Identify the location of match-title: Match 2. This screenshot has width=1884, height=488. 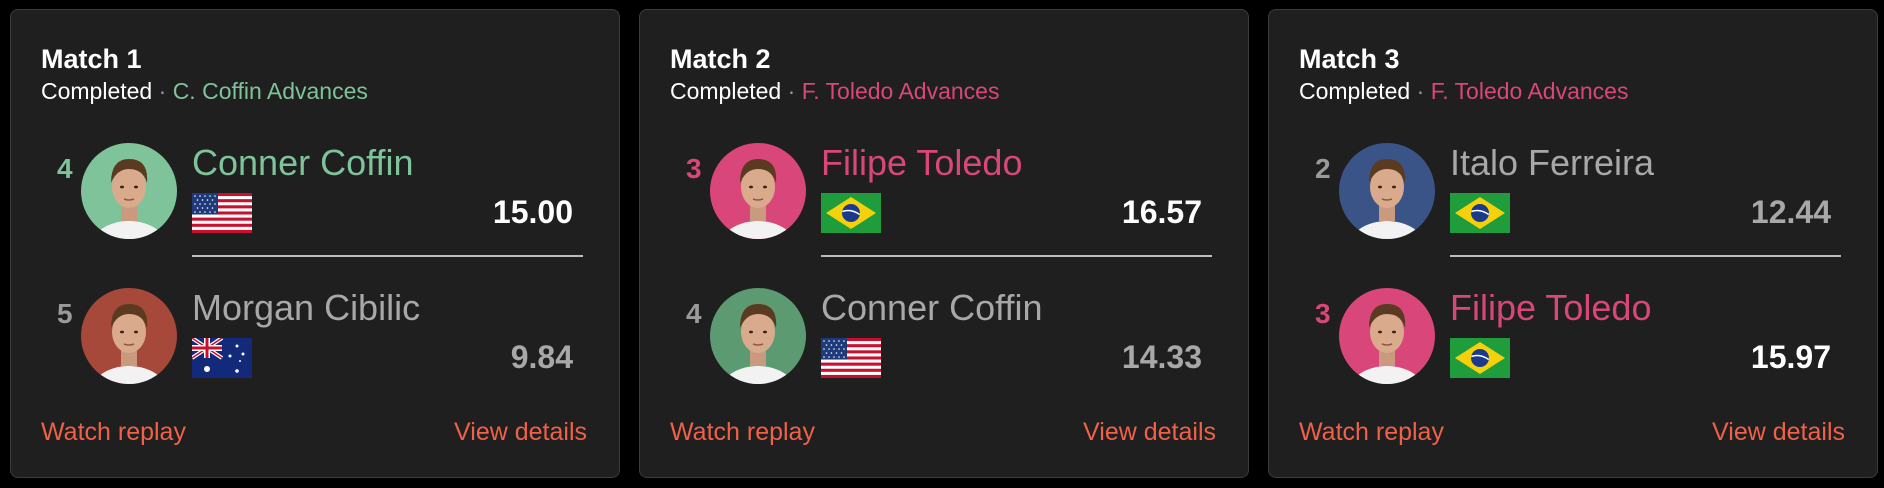
(720, 59).